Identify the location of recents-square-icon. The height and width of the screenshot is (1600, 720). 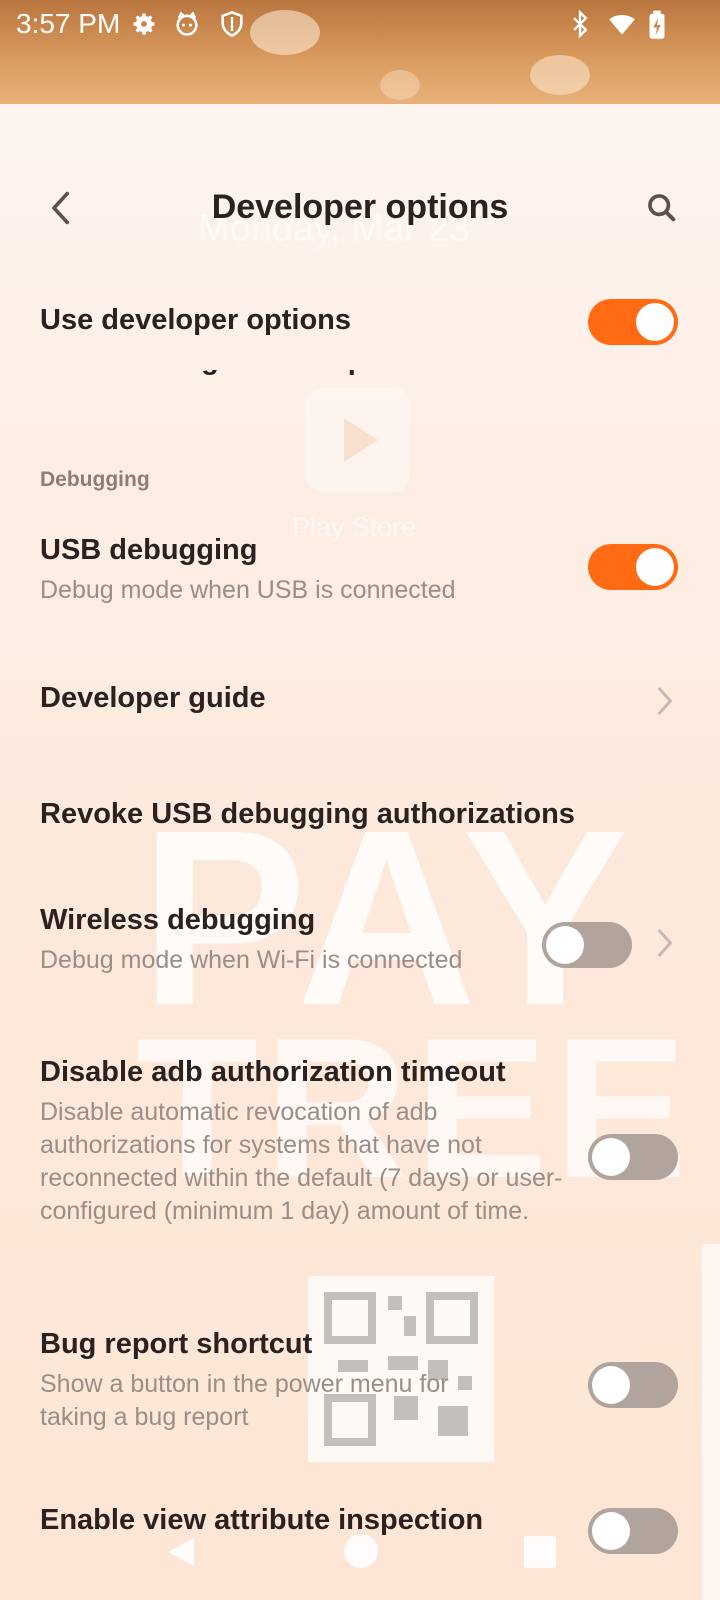
(540, 1552).